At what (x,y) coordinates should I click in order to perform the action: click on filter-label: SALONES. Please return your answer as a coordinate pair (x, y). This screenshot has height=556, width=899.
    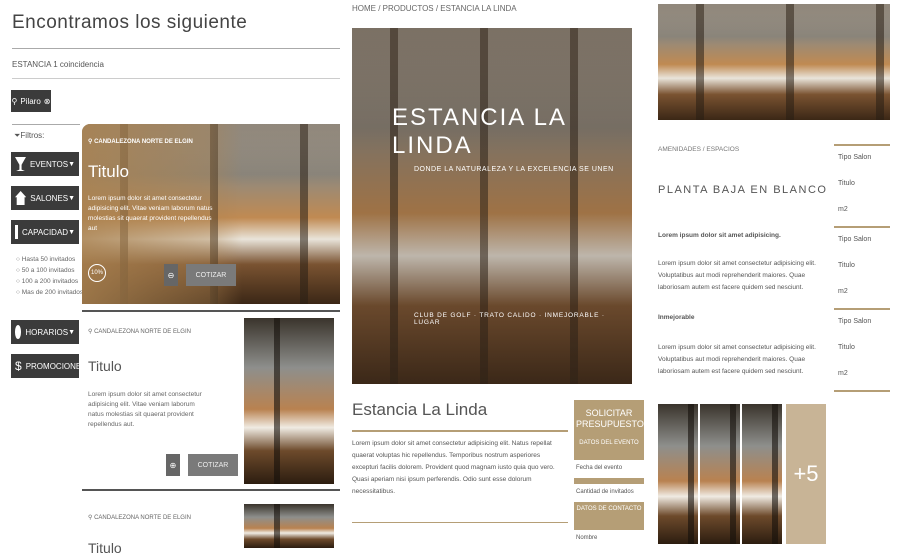
    Looking at the image, I should click on (49, 198).